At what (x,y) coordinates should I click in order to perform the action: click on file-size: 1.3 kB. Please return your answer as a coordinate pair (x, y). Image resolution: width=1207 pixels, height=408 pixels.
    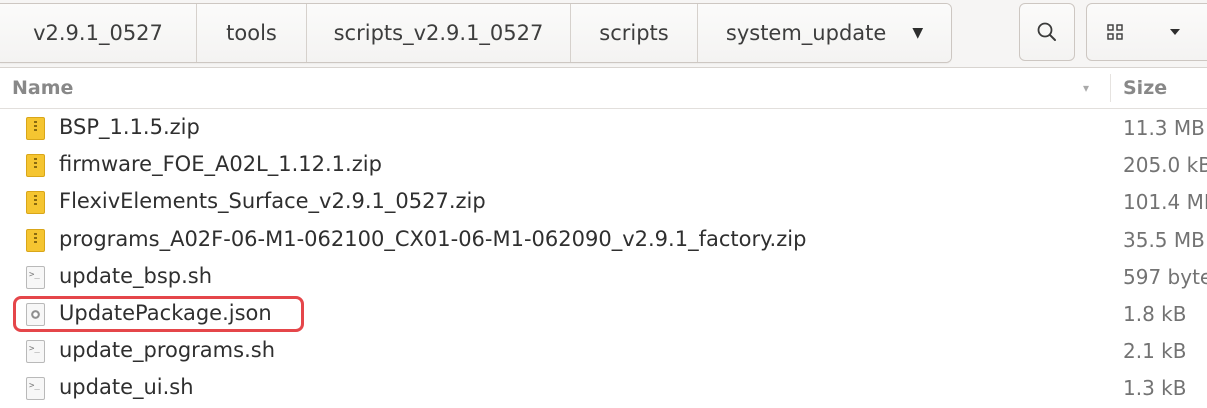
    Looking at the image, I should click on (1155, 388).